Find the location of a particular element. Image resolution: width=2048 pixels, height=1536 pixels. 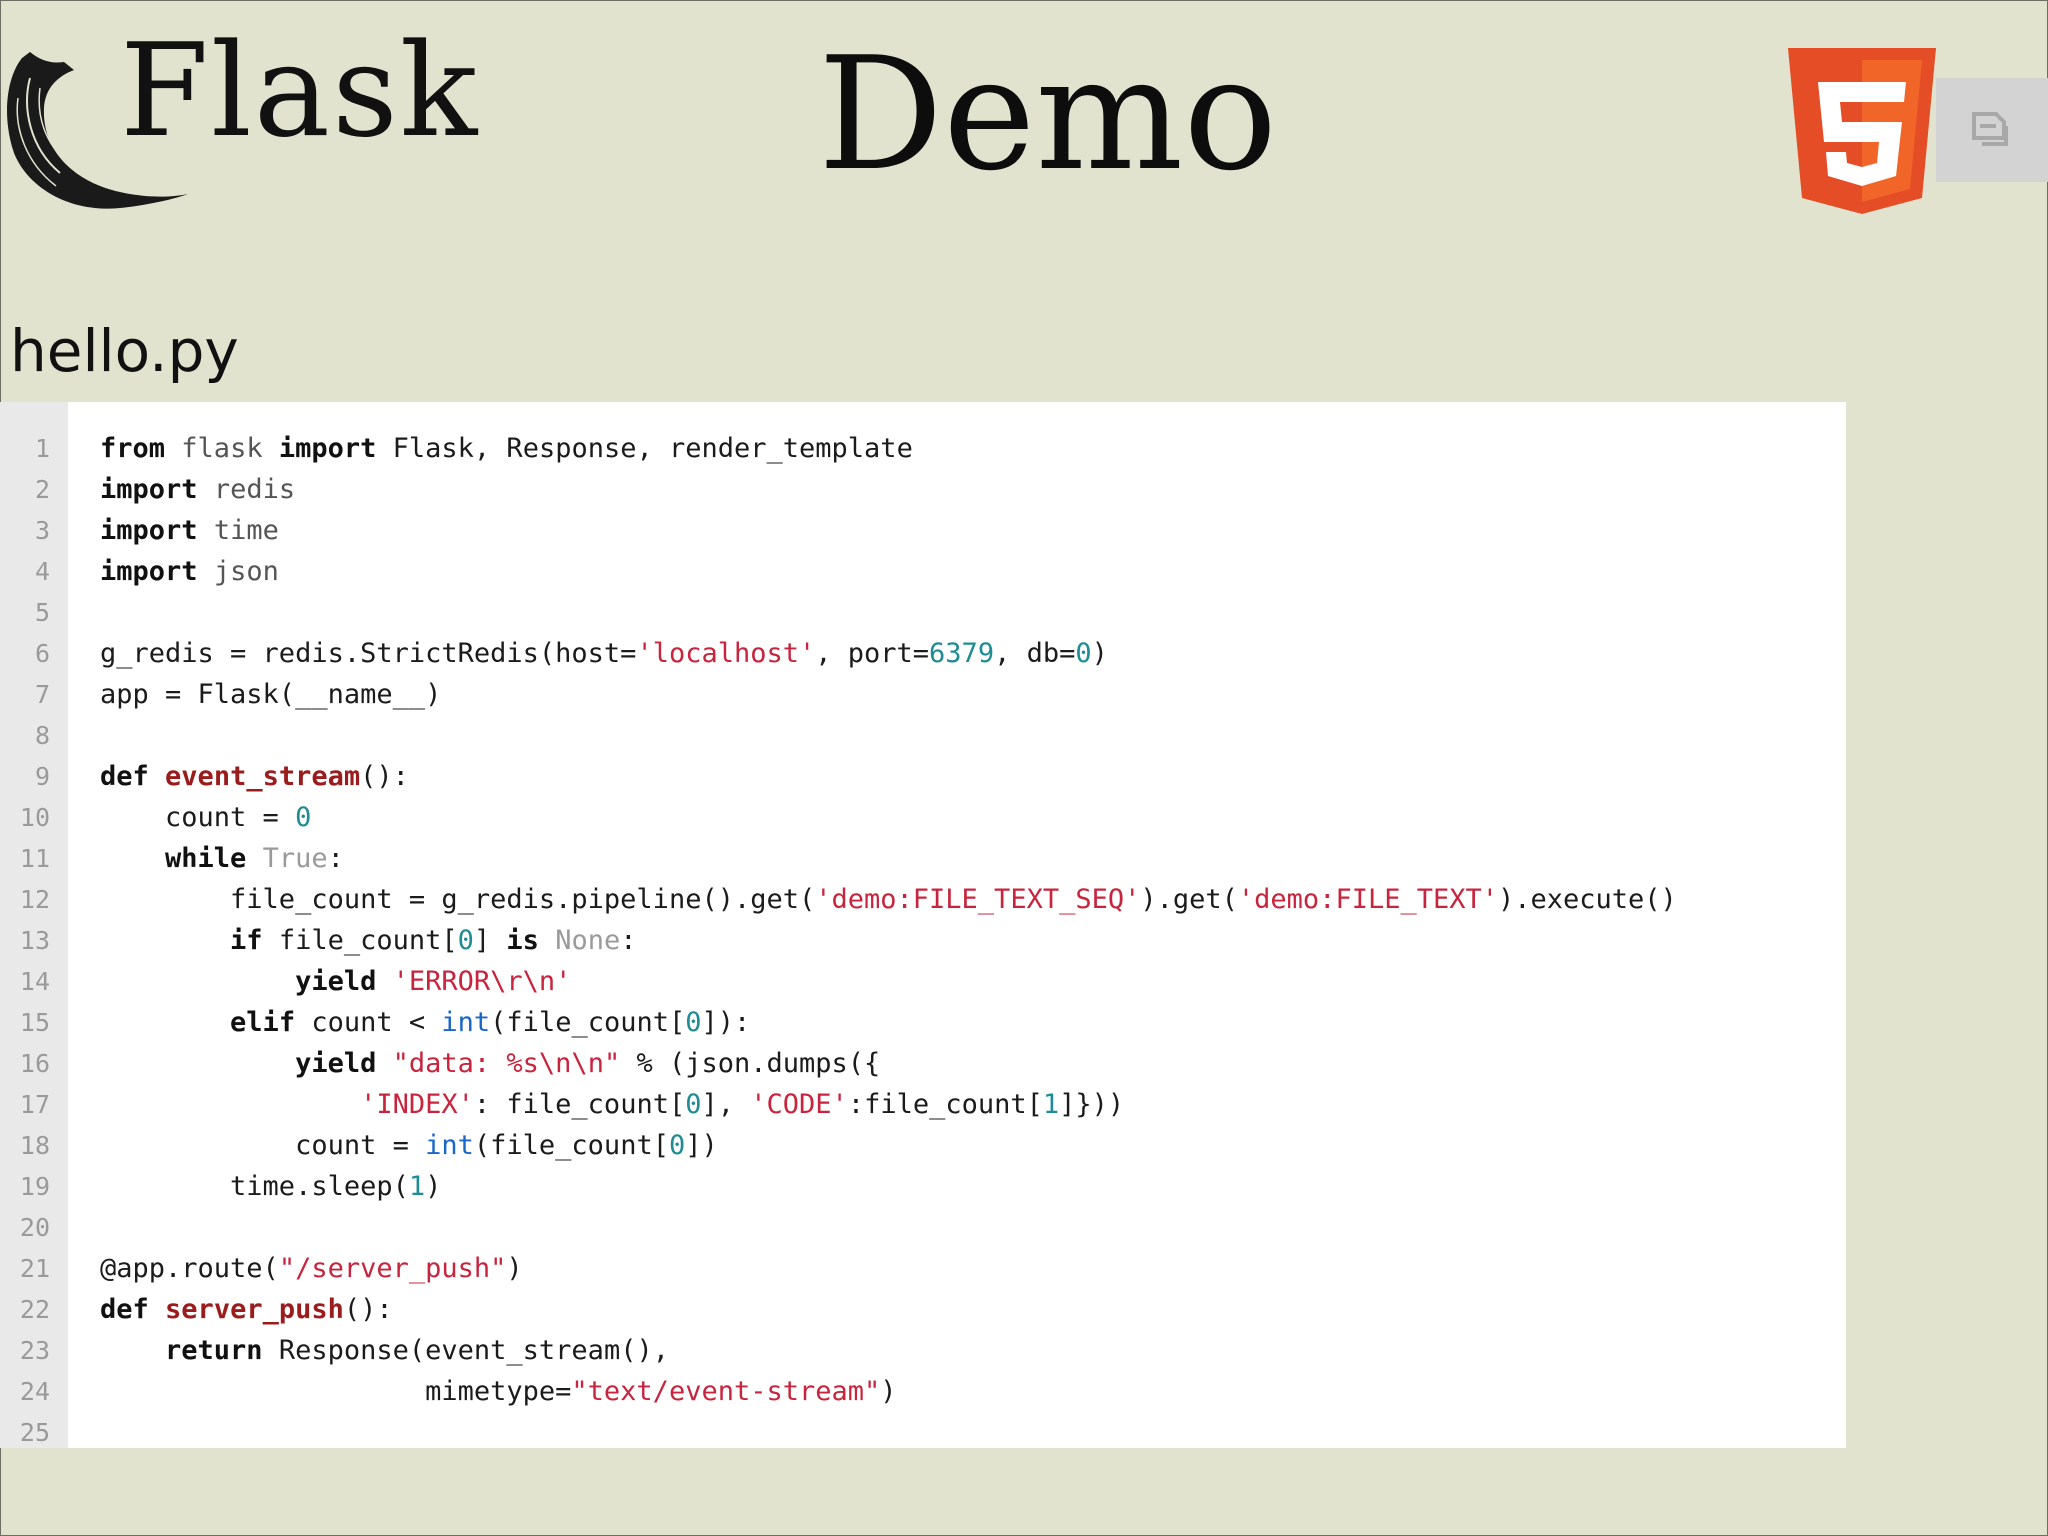

code-token: , db= is located at coordinates (1035, 653).